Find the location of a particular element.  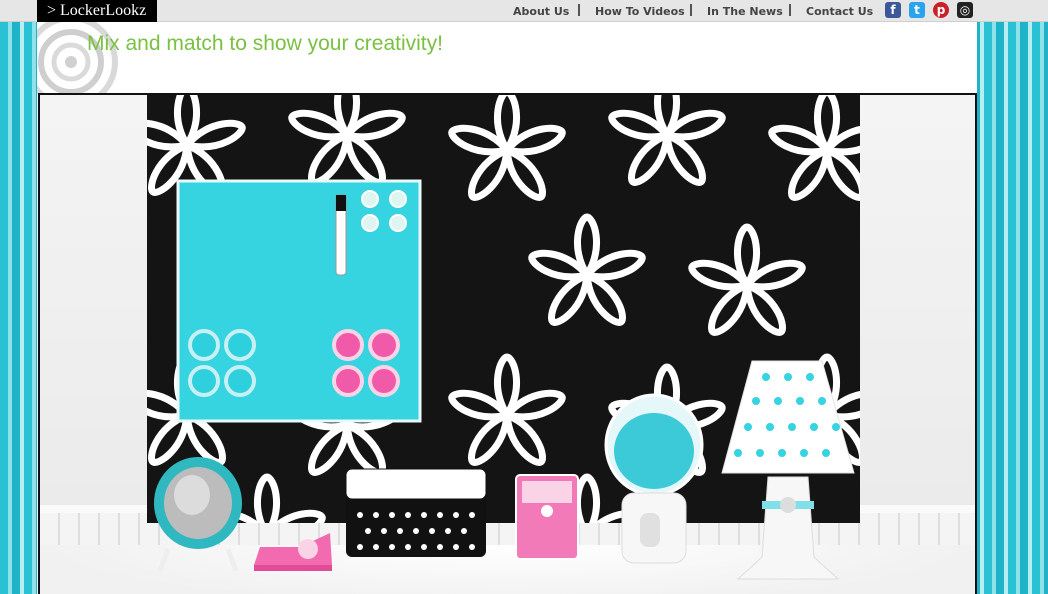

polka-dot-lamp is located at coordinates (788, 470).